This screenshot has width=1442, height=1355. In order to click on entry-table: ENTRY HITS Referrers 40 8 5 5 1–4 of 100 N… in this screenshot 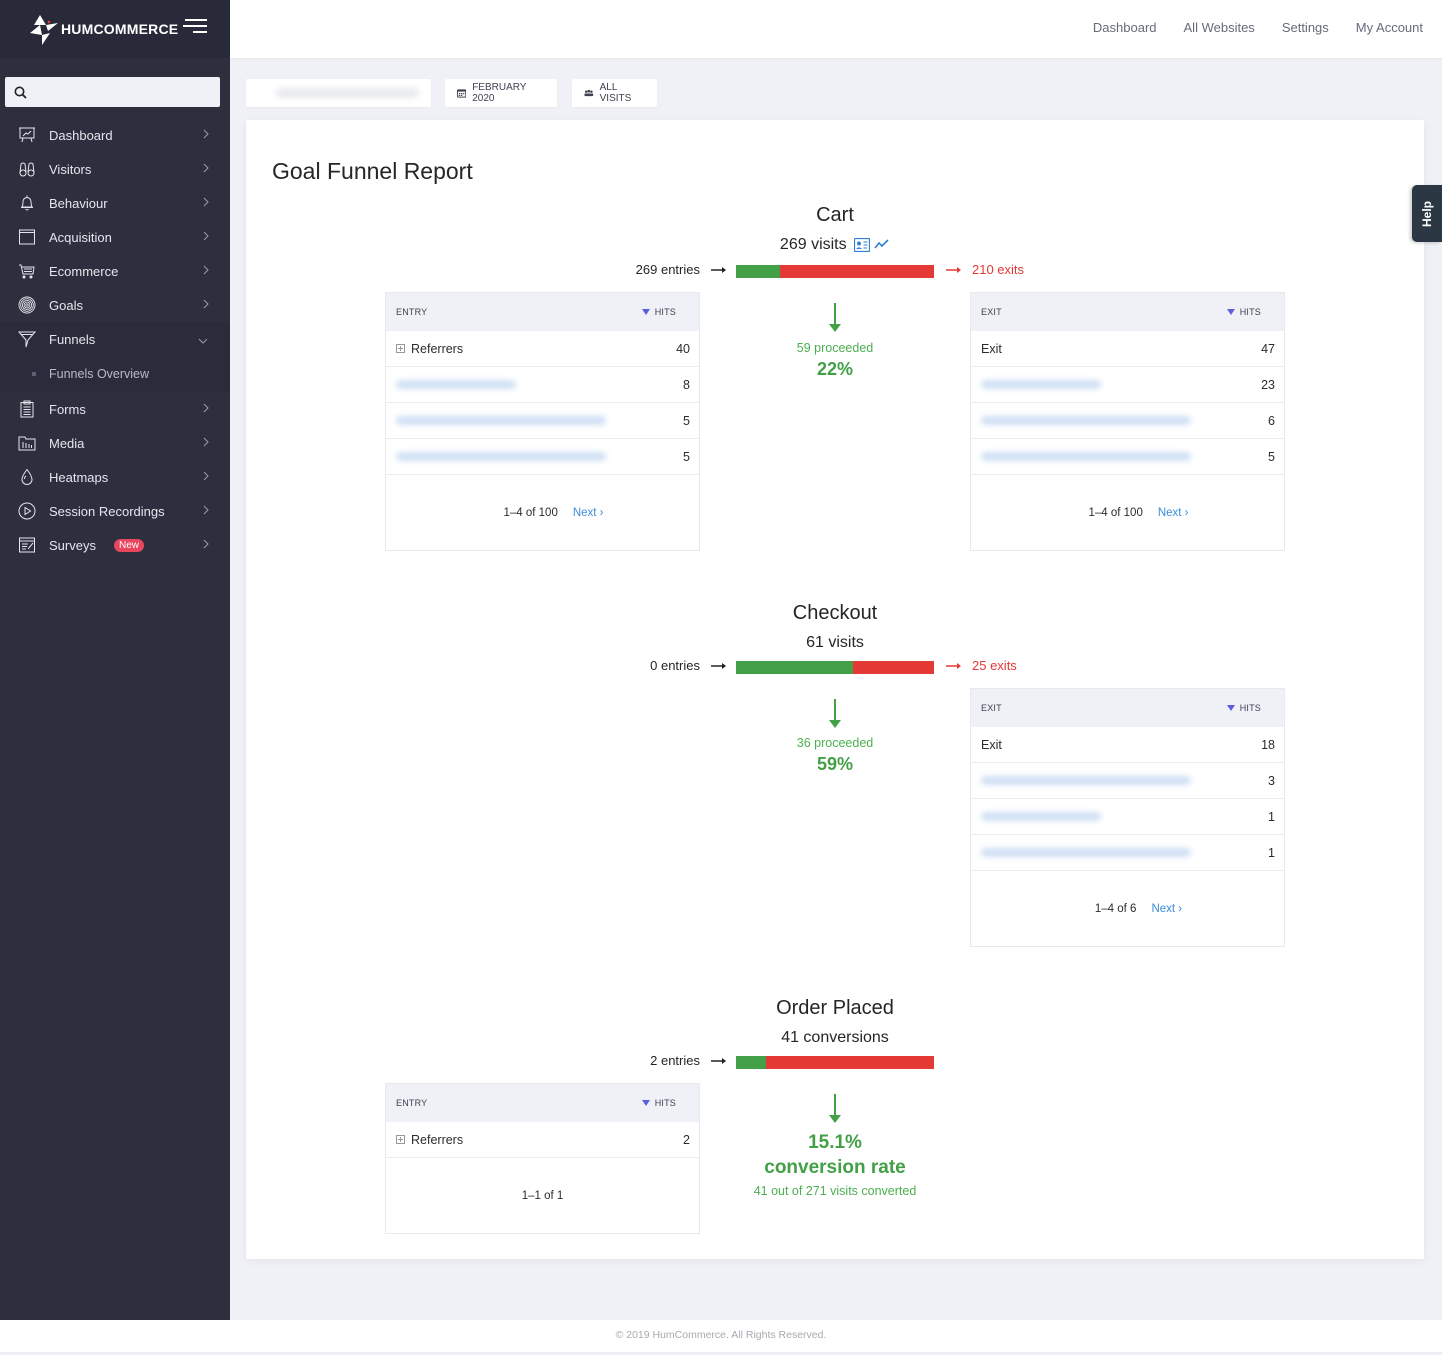, I will do `click(542, 421)`.